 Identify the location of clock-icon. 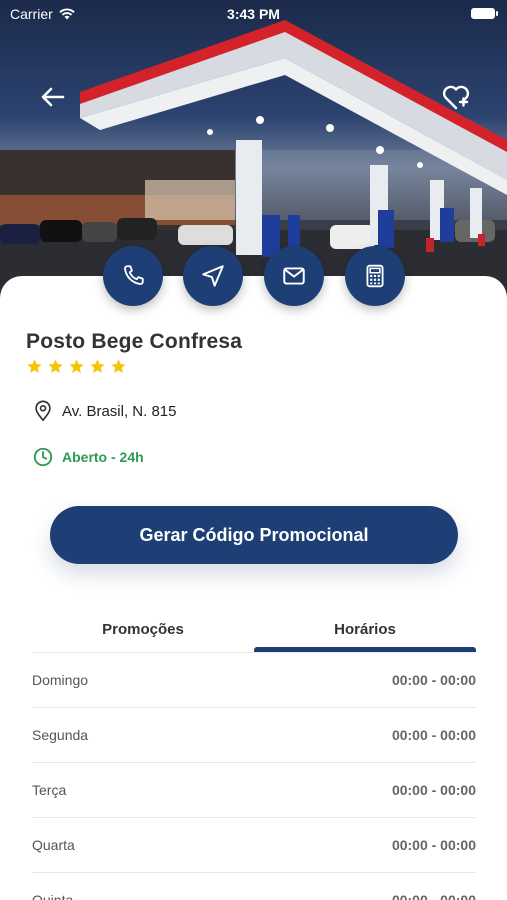
(43, 457).